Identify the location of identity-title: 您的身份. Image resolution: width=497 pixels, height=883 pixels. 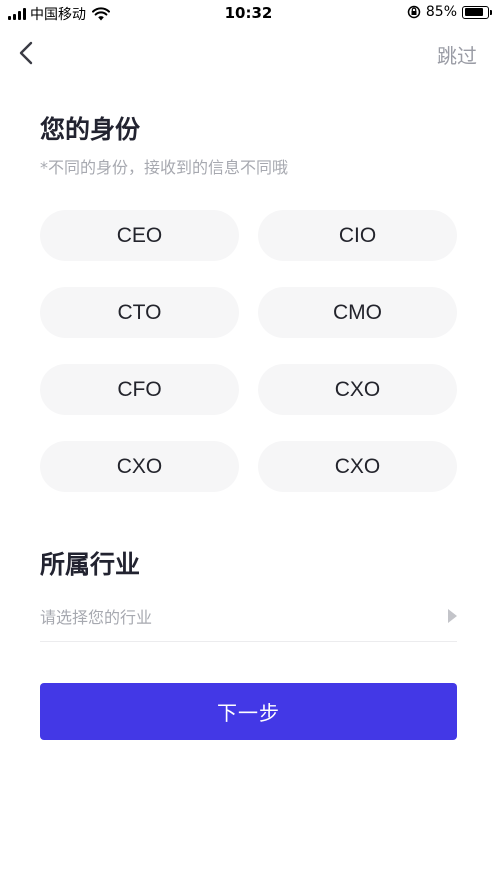
(90, 129).